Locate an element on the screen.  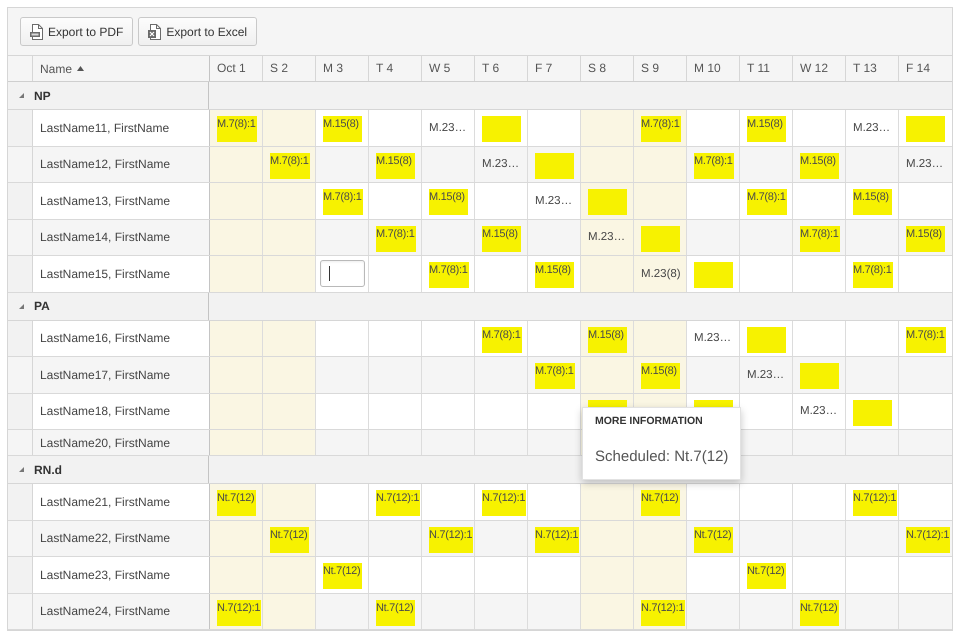
export-button: Export to Excel is located at coordinates (198, 31).